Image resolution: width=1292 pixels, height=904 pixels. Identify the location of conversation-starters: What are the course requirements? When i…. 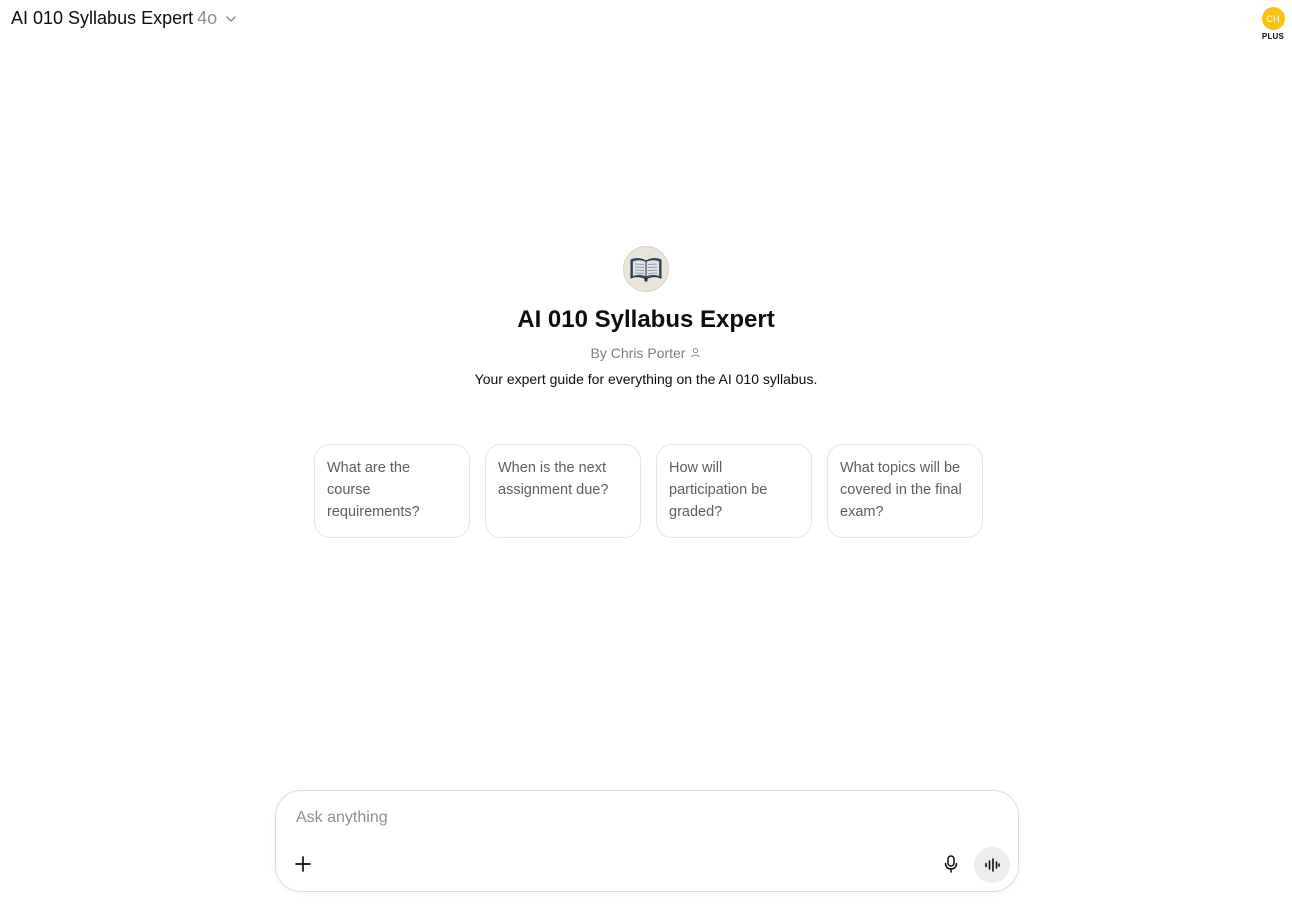
(648, 491).